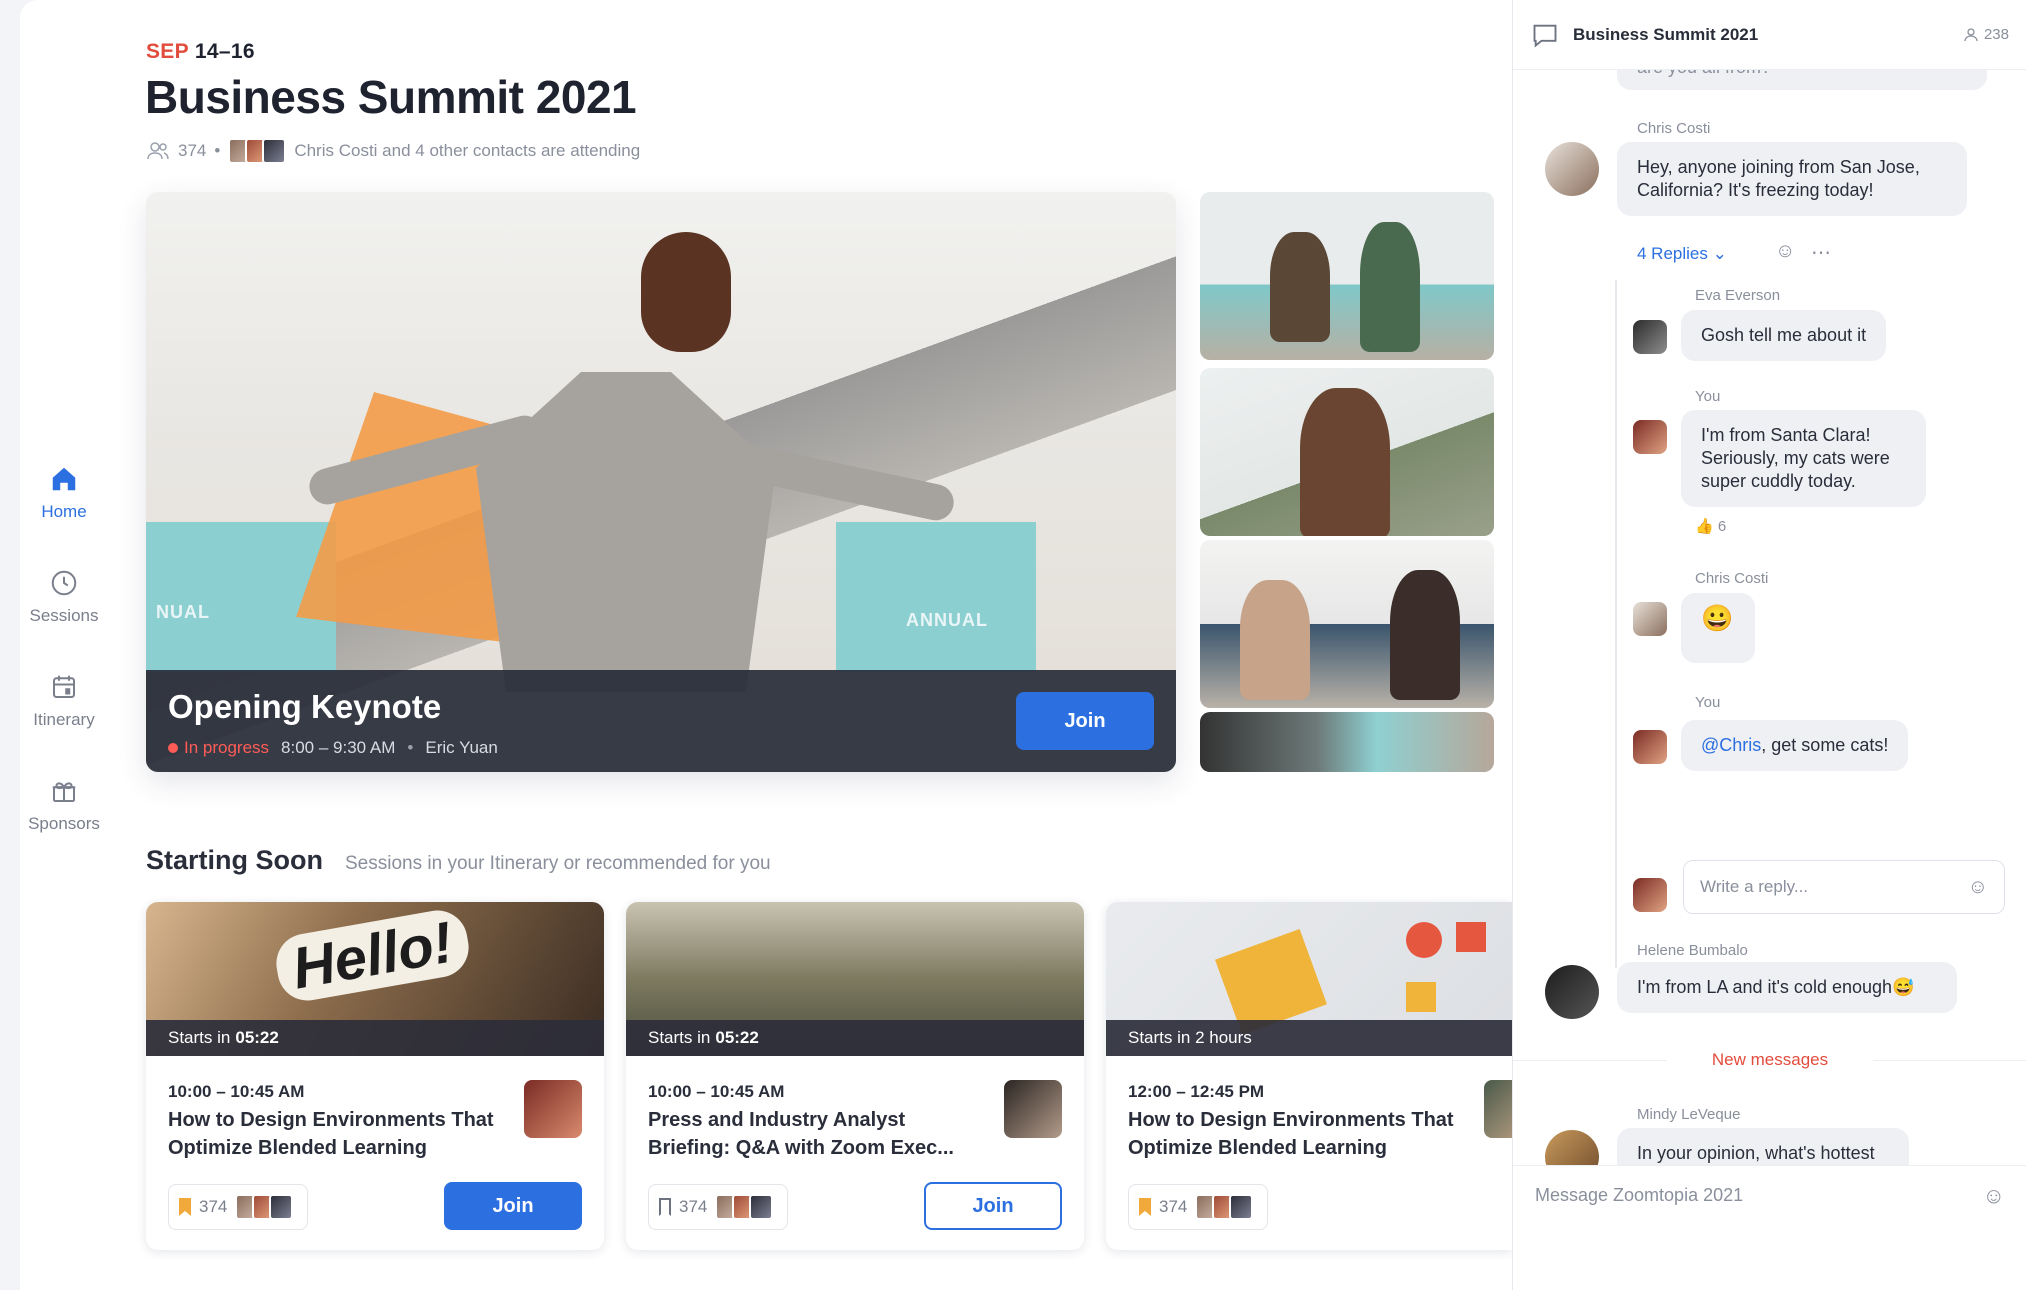 Image resolution: width=2026 pixels, height=1290 pixels. I want to click on message-author: Chris Costi, so click(1674, 128).